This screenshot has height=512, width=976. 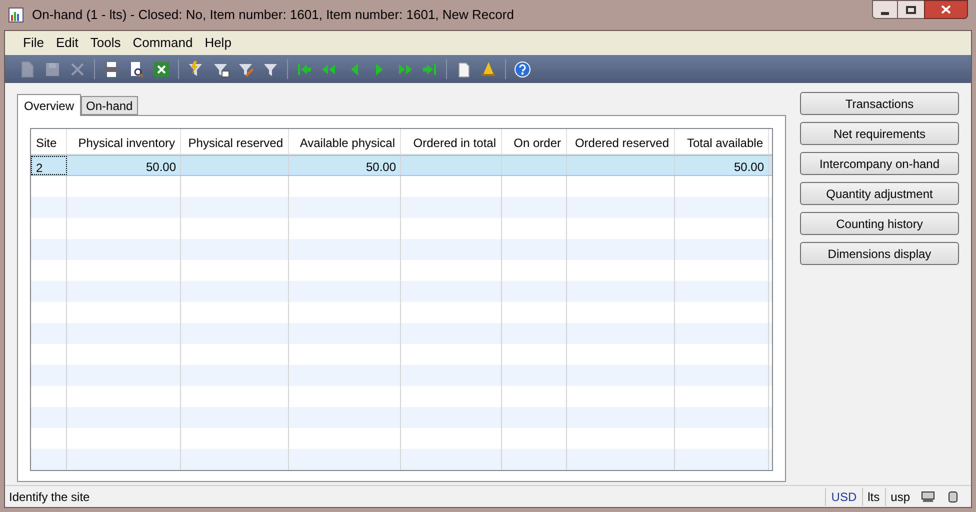 What do you see at coordinates (879, 253) in the screenshot?
I see `action-button: Dimensions display` at bounding box center [879, 253].